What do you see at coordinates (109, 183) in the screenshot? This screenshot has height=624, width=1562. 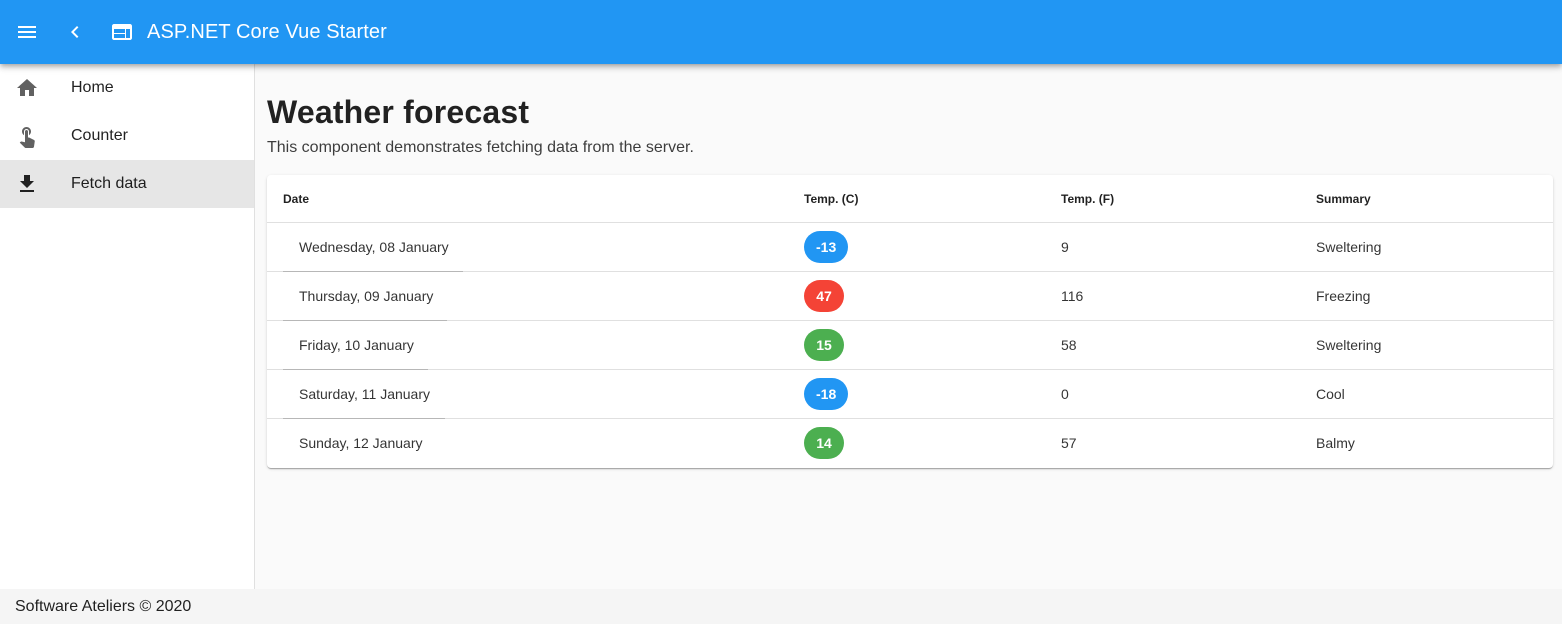 I see `nav-item-label: Fetch data` at bounding box center [109, 183].